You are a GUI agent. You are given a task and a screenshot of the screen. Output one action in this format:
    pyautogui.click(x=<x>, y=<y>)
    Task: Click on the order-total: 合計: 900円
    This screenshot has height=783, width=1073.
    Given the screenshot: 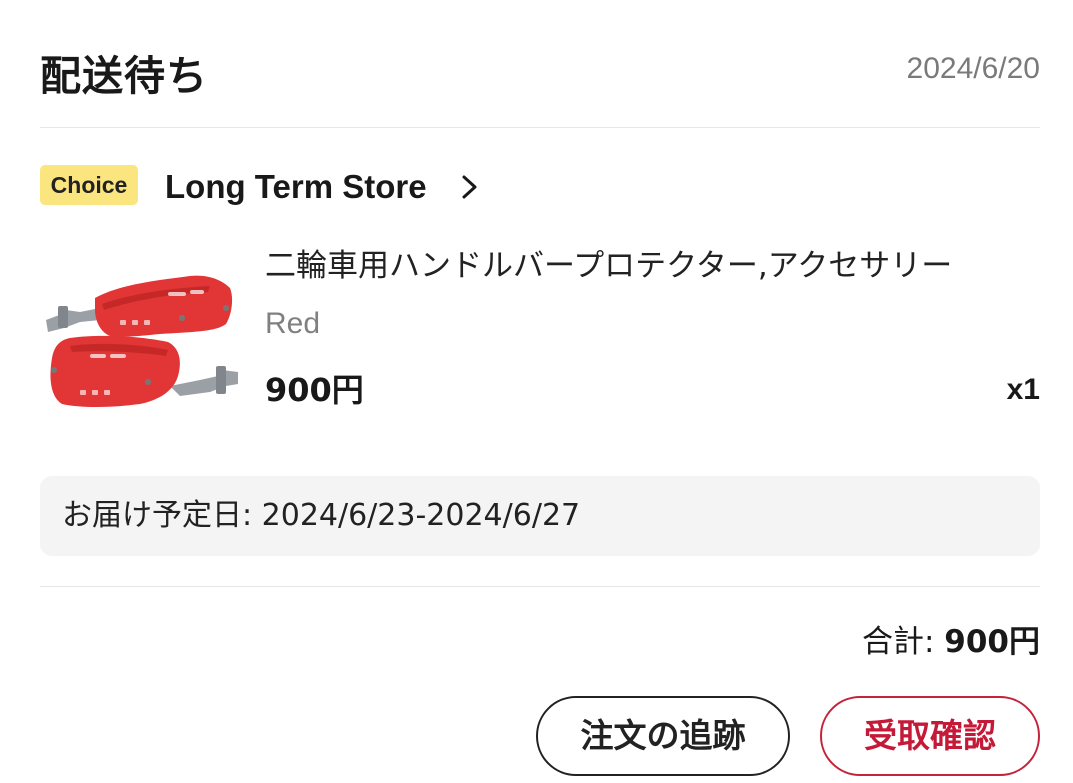 What is the action you would take?
    pyautogui.click(x=951, y=642)
    